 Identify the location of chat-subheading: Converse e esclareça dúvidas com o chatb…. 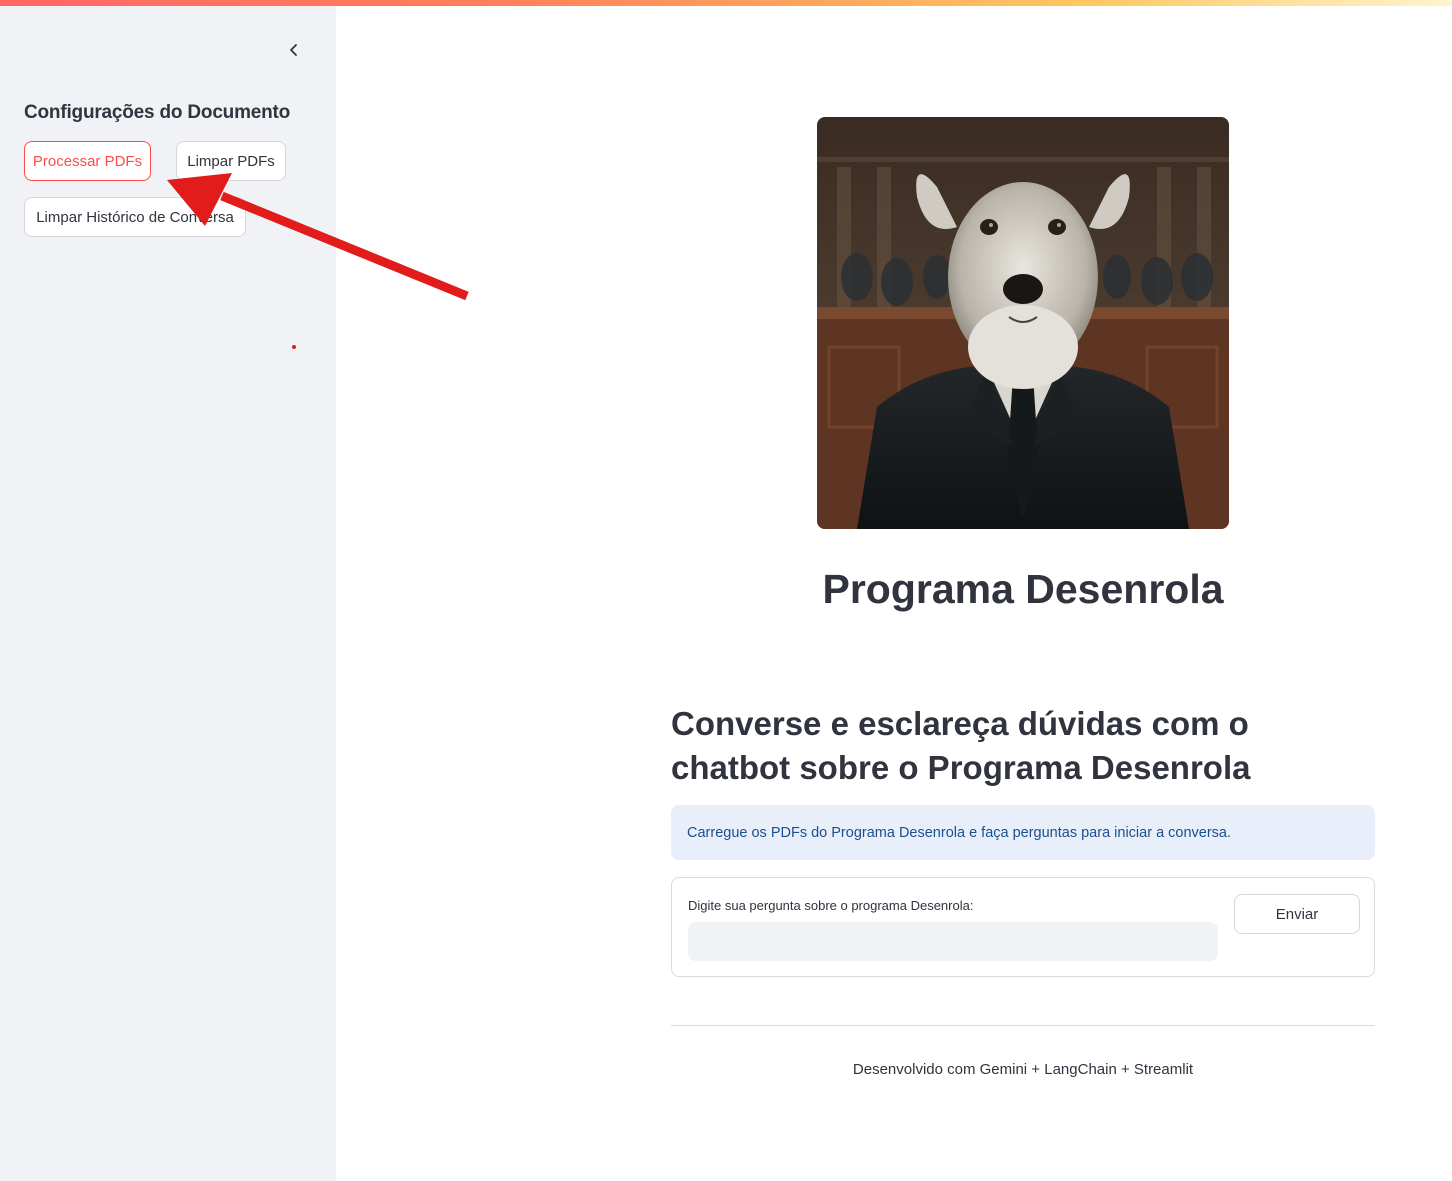
(961, 745).